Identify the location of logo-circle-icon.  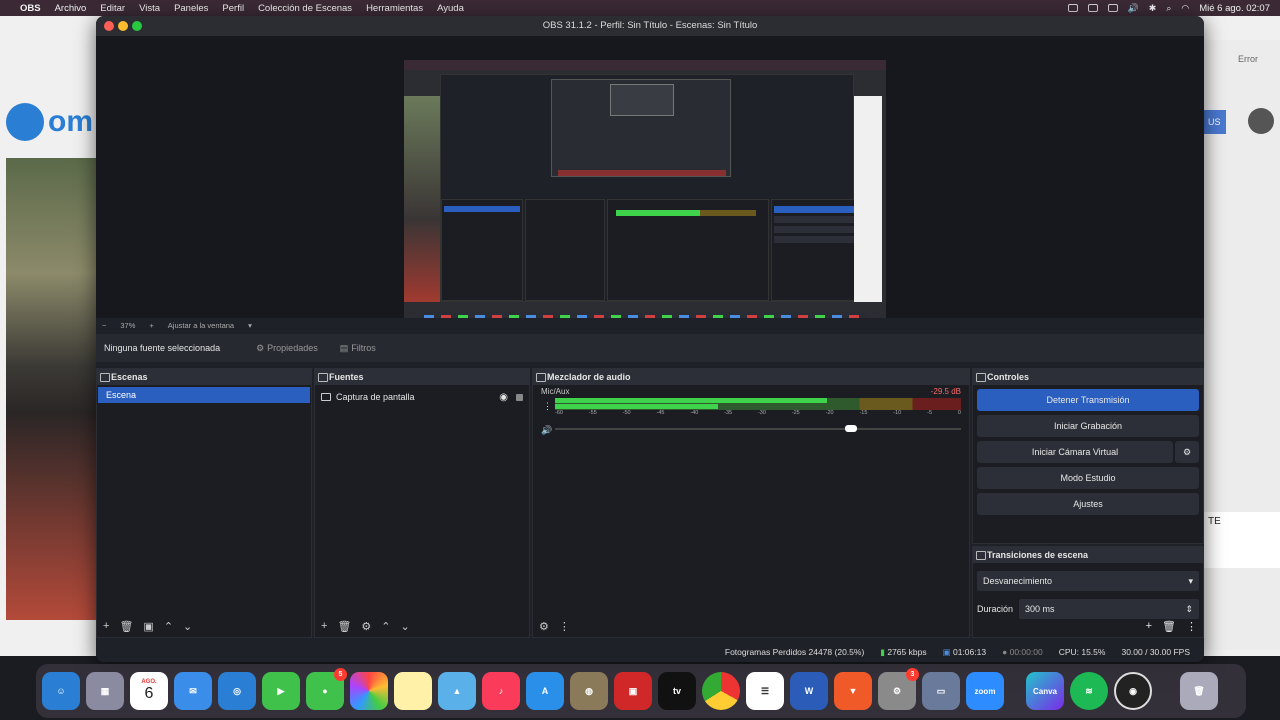
(25, 122).